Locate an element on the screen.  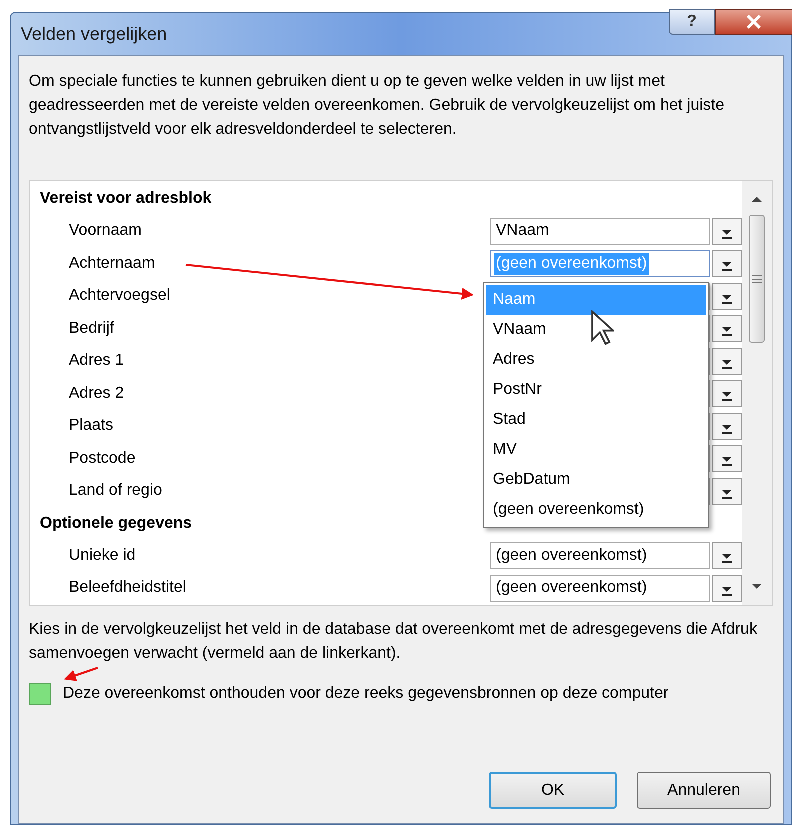
cancel-button: Annuleren is located at coordinates (704, 790).